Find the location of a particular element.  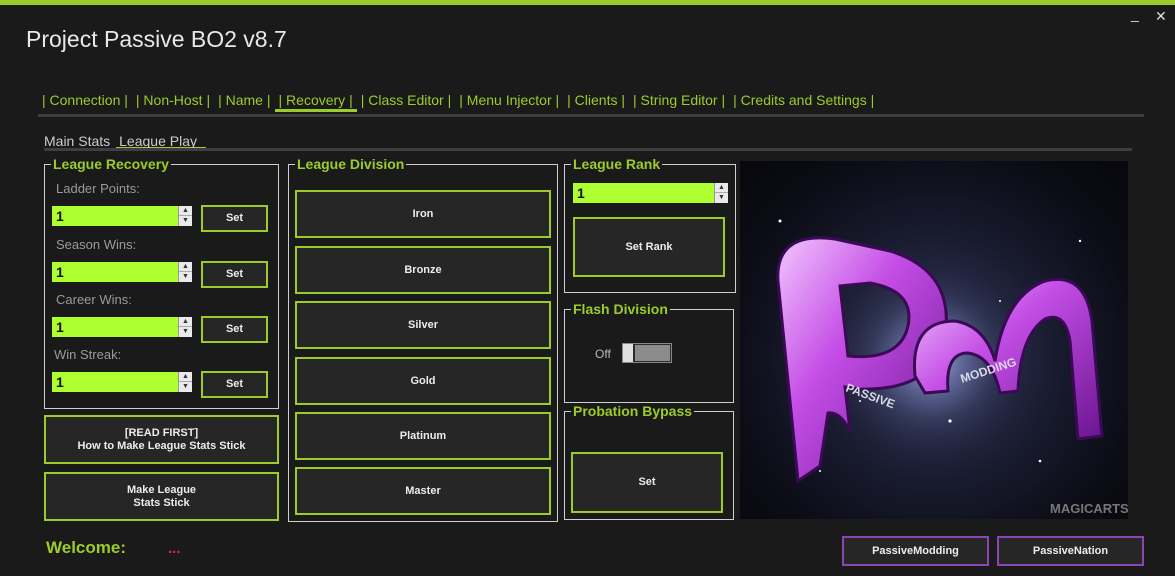

division-platinum-button: Platinum is located at coordinates (423, 436).